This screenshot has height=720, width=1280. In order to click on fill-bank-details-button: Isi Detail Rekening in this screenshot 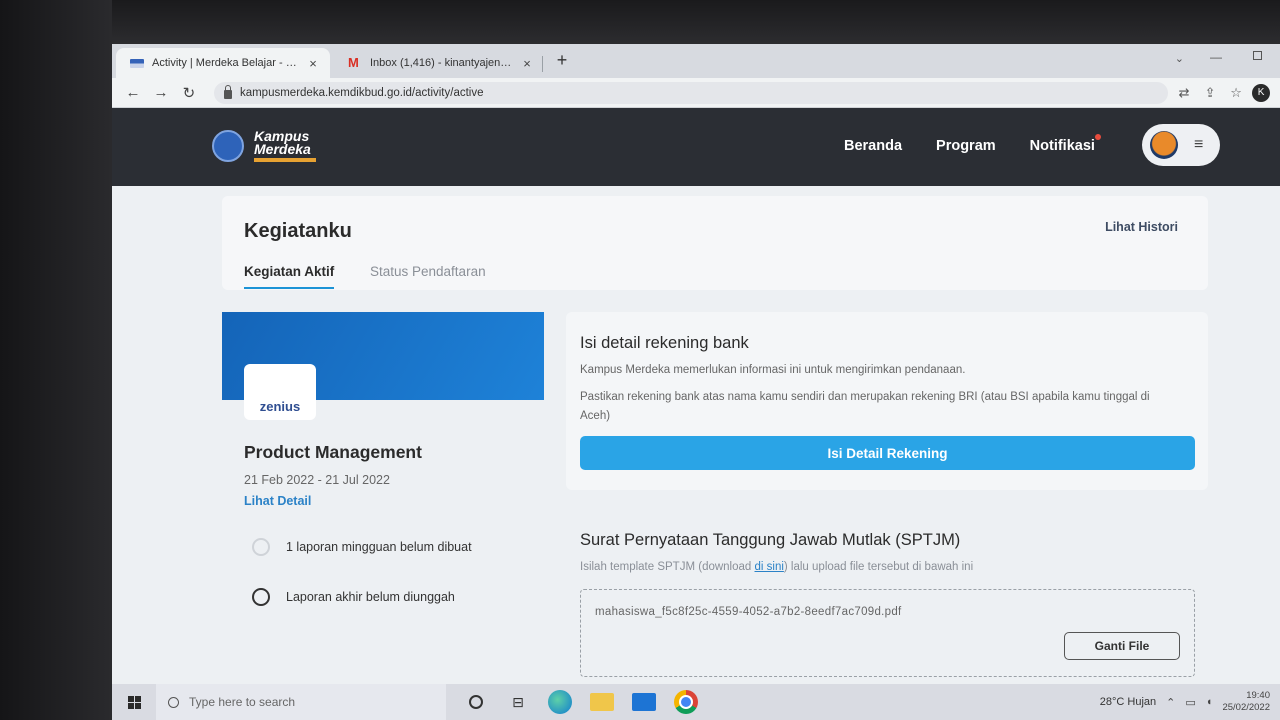, I will do `click(887, 453)`.